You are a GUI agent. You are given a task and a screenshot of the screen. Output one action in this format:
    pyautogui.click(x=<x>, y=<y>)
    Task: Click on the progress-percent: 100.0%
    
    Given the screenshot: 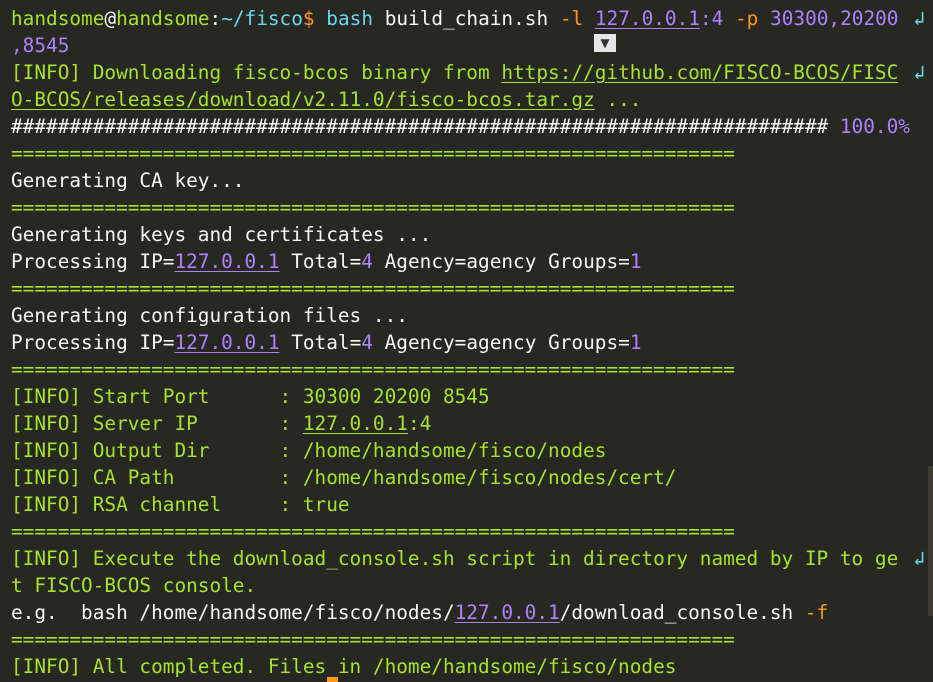 What is the action you would take?
    pyautogui.click(x=869, y=126)
    